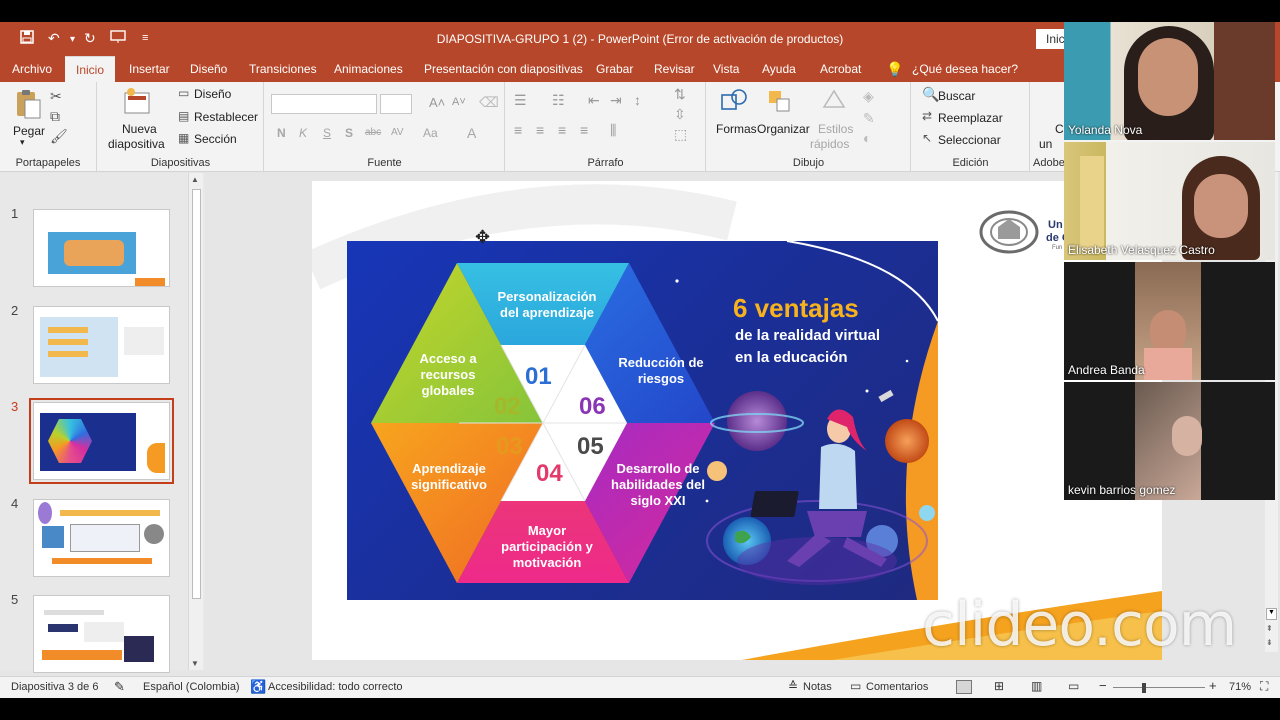 The image size is (1280, 720). I want to click on shape-effects-icon: ◐, so click(867, 138).